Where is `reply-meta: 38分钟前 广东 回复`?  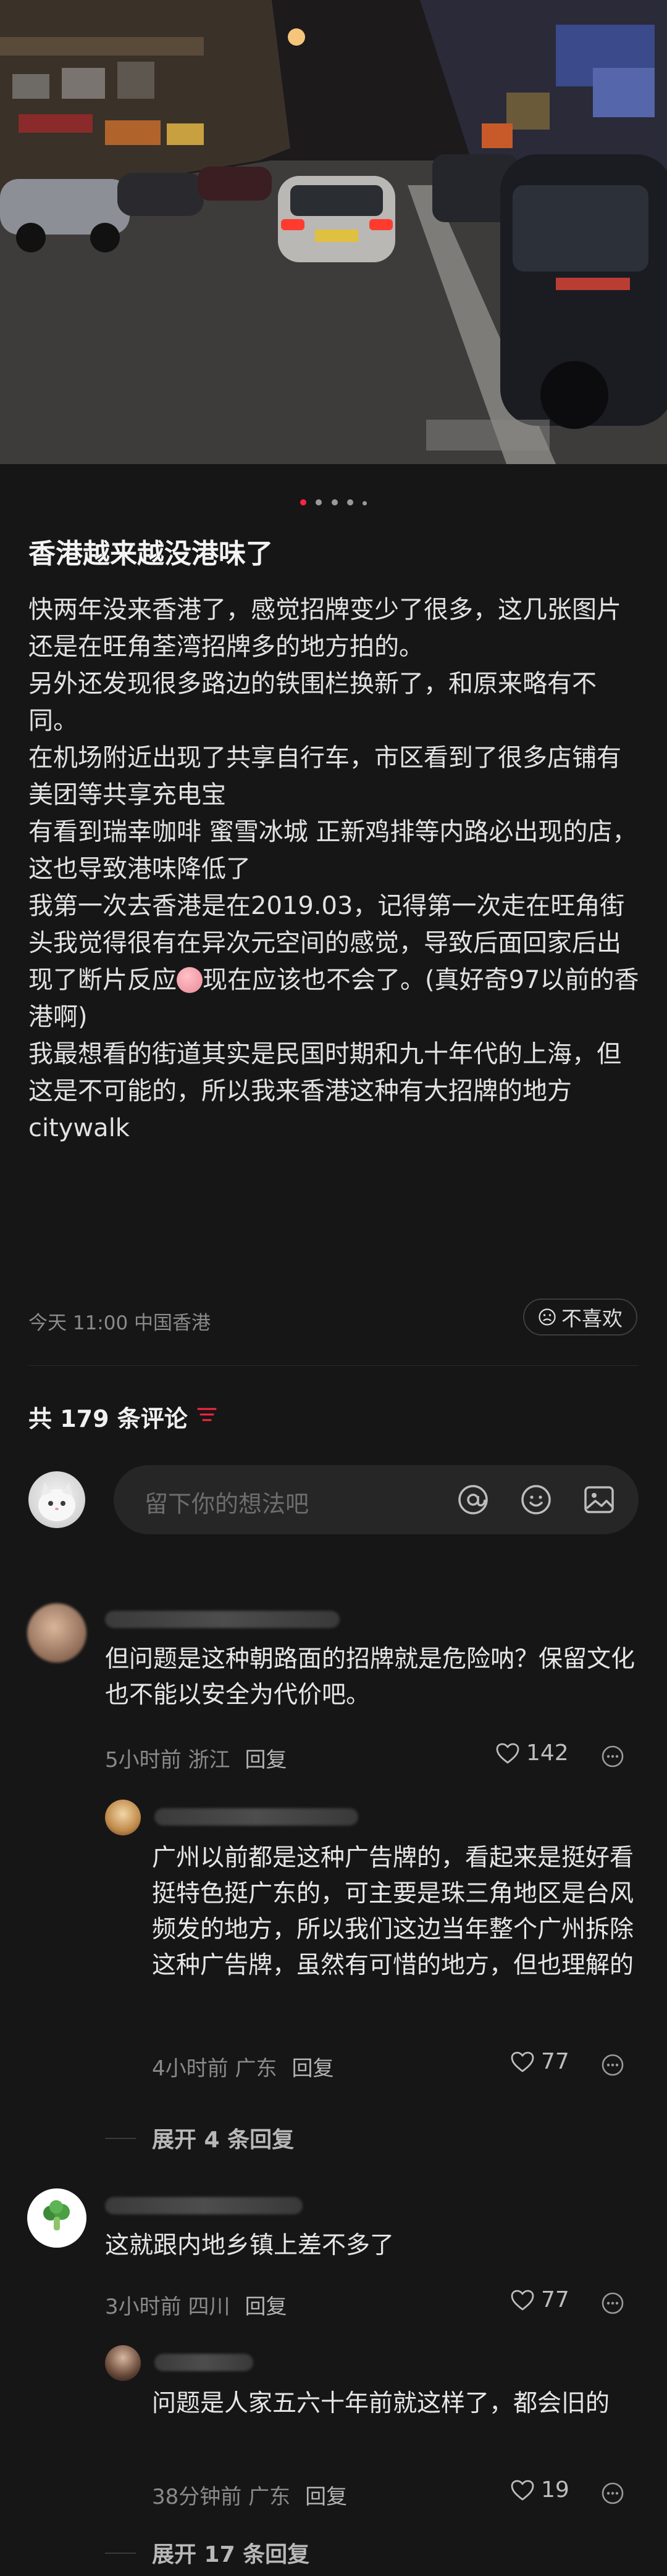 reply-meta: 38分钟前 广东 回复 is located at coordinates (249, 2495).